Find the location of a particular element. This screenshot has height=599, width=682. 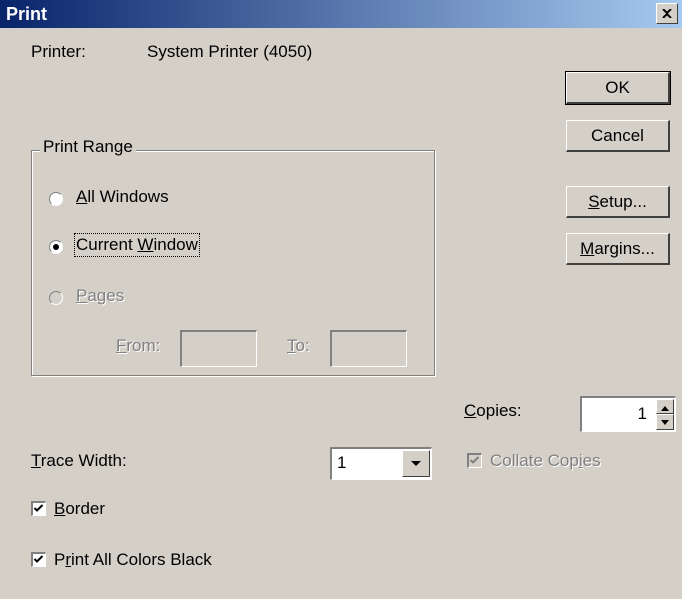

trace-width-dropdown: 1 is located at coordinates (381, 463).